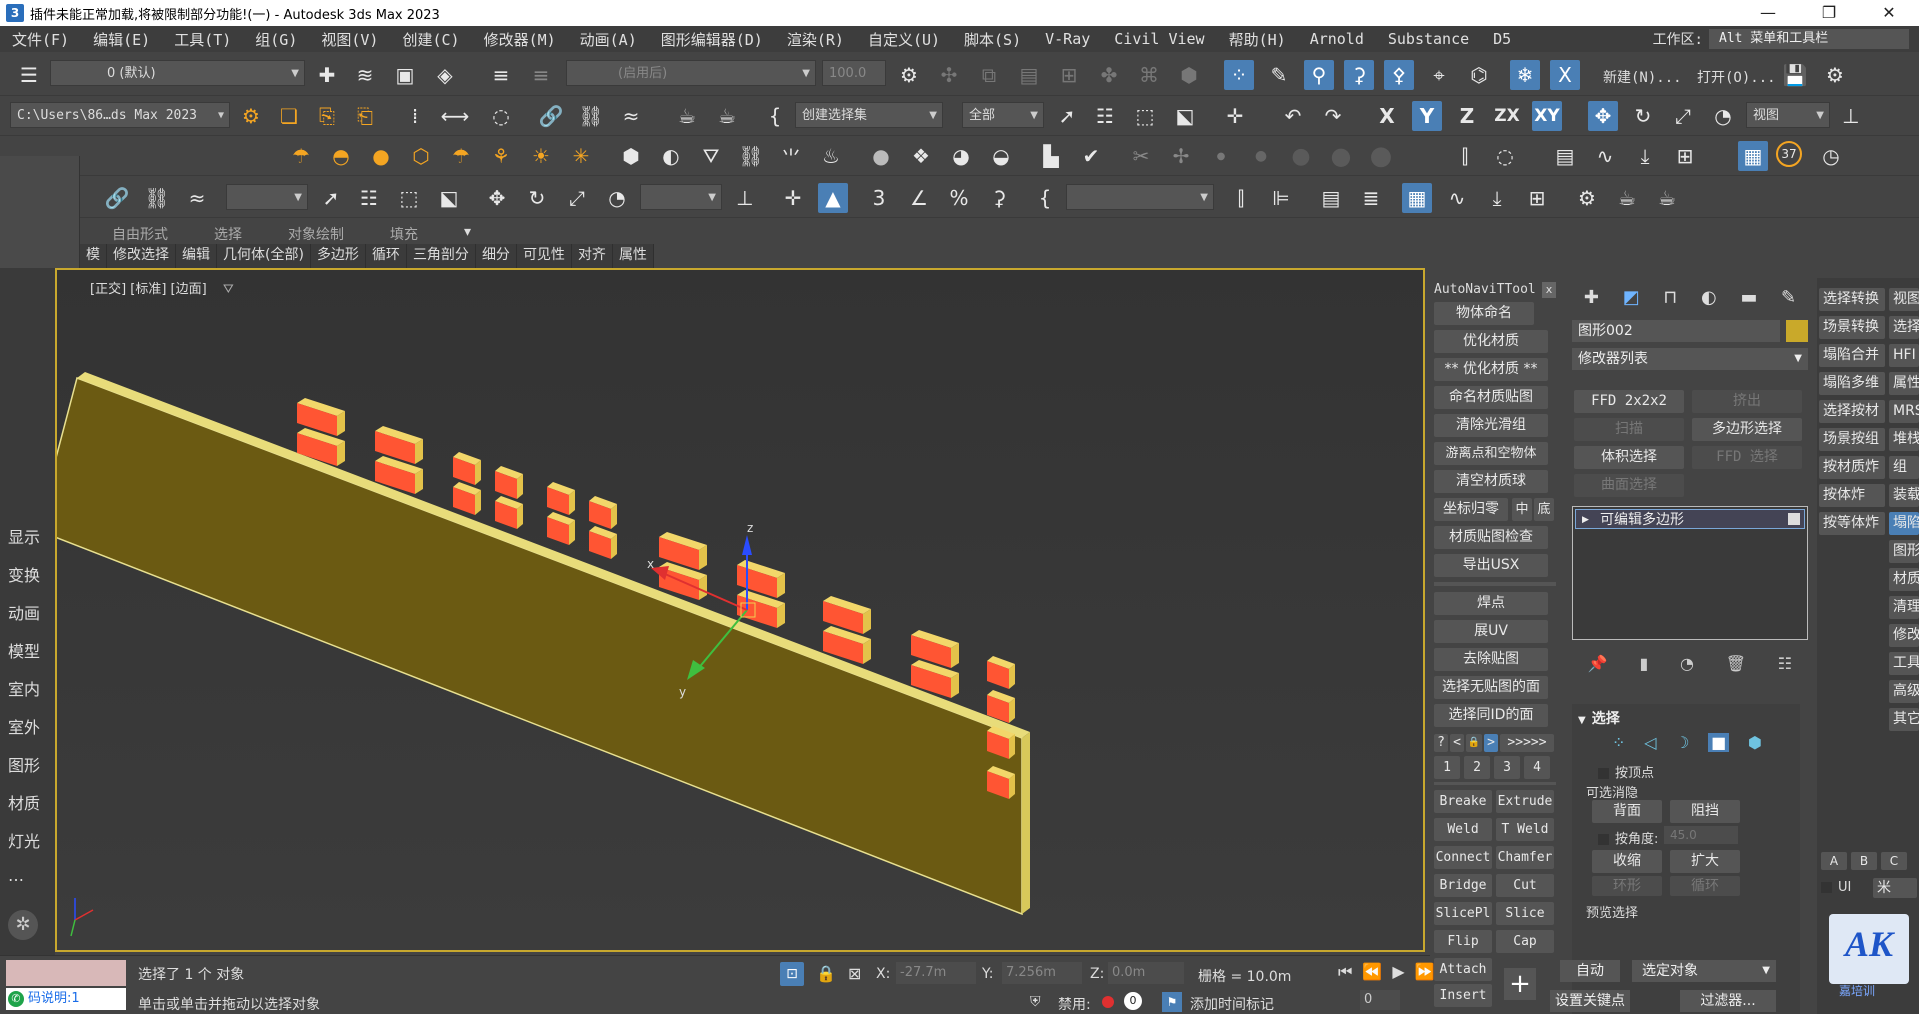 The height and width of the screenshot is (1014, 1919). Describe the element at coordinates (1585, 520) in the screenshot. I see `stack-expand-icon: ▶` at that location.